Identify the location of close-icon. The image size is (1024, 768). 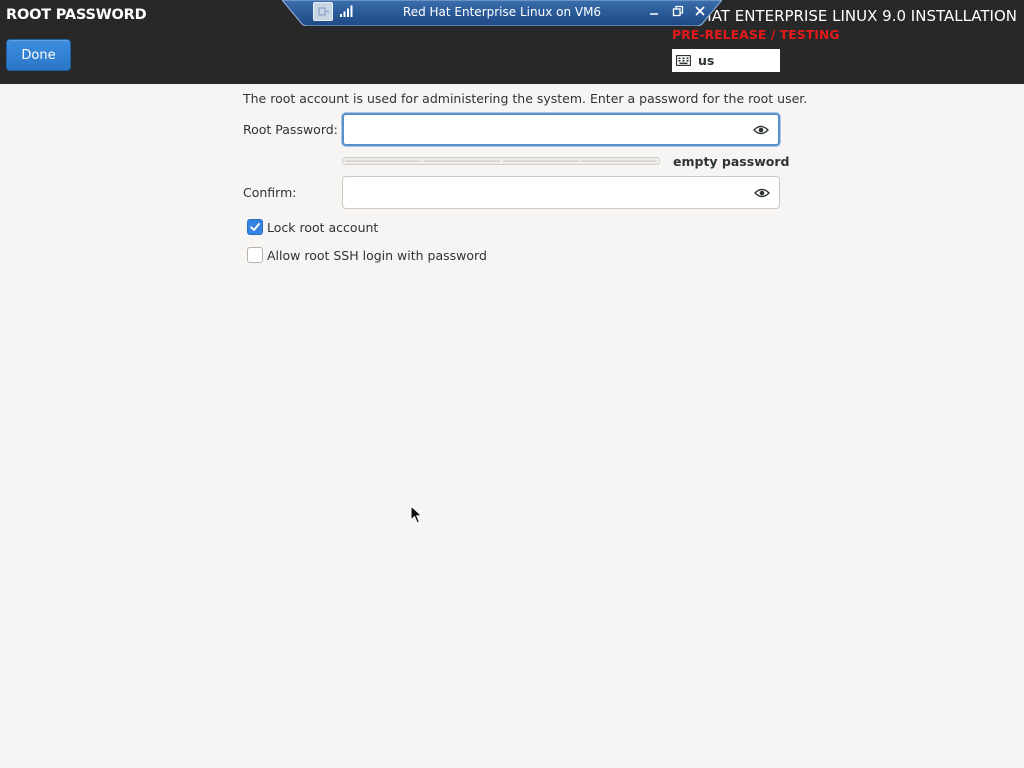
(700, 11).